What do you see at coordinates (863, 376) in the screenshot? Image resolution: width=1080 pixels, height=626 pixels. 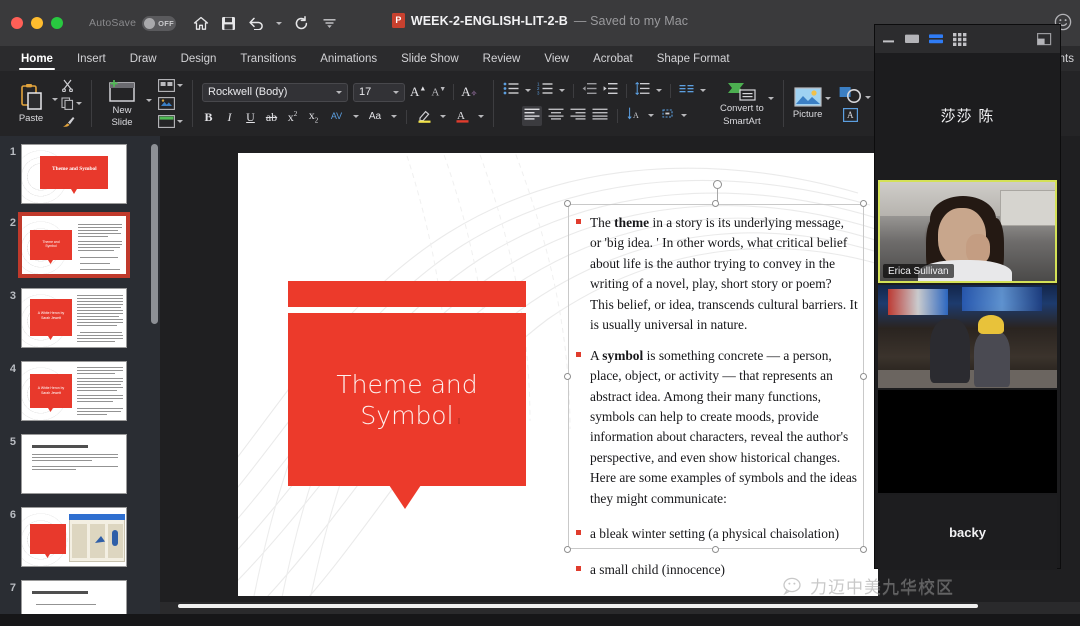 I see `resize-handle-mr` at bounding box center [863, 376].